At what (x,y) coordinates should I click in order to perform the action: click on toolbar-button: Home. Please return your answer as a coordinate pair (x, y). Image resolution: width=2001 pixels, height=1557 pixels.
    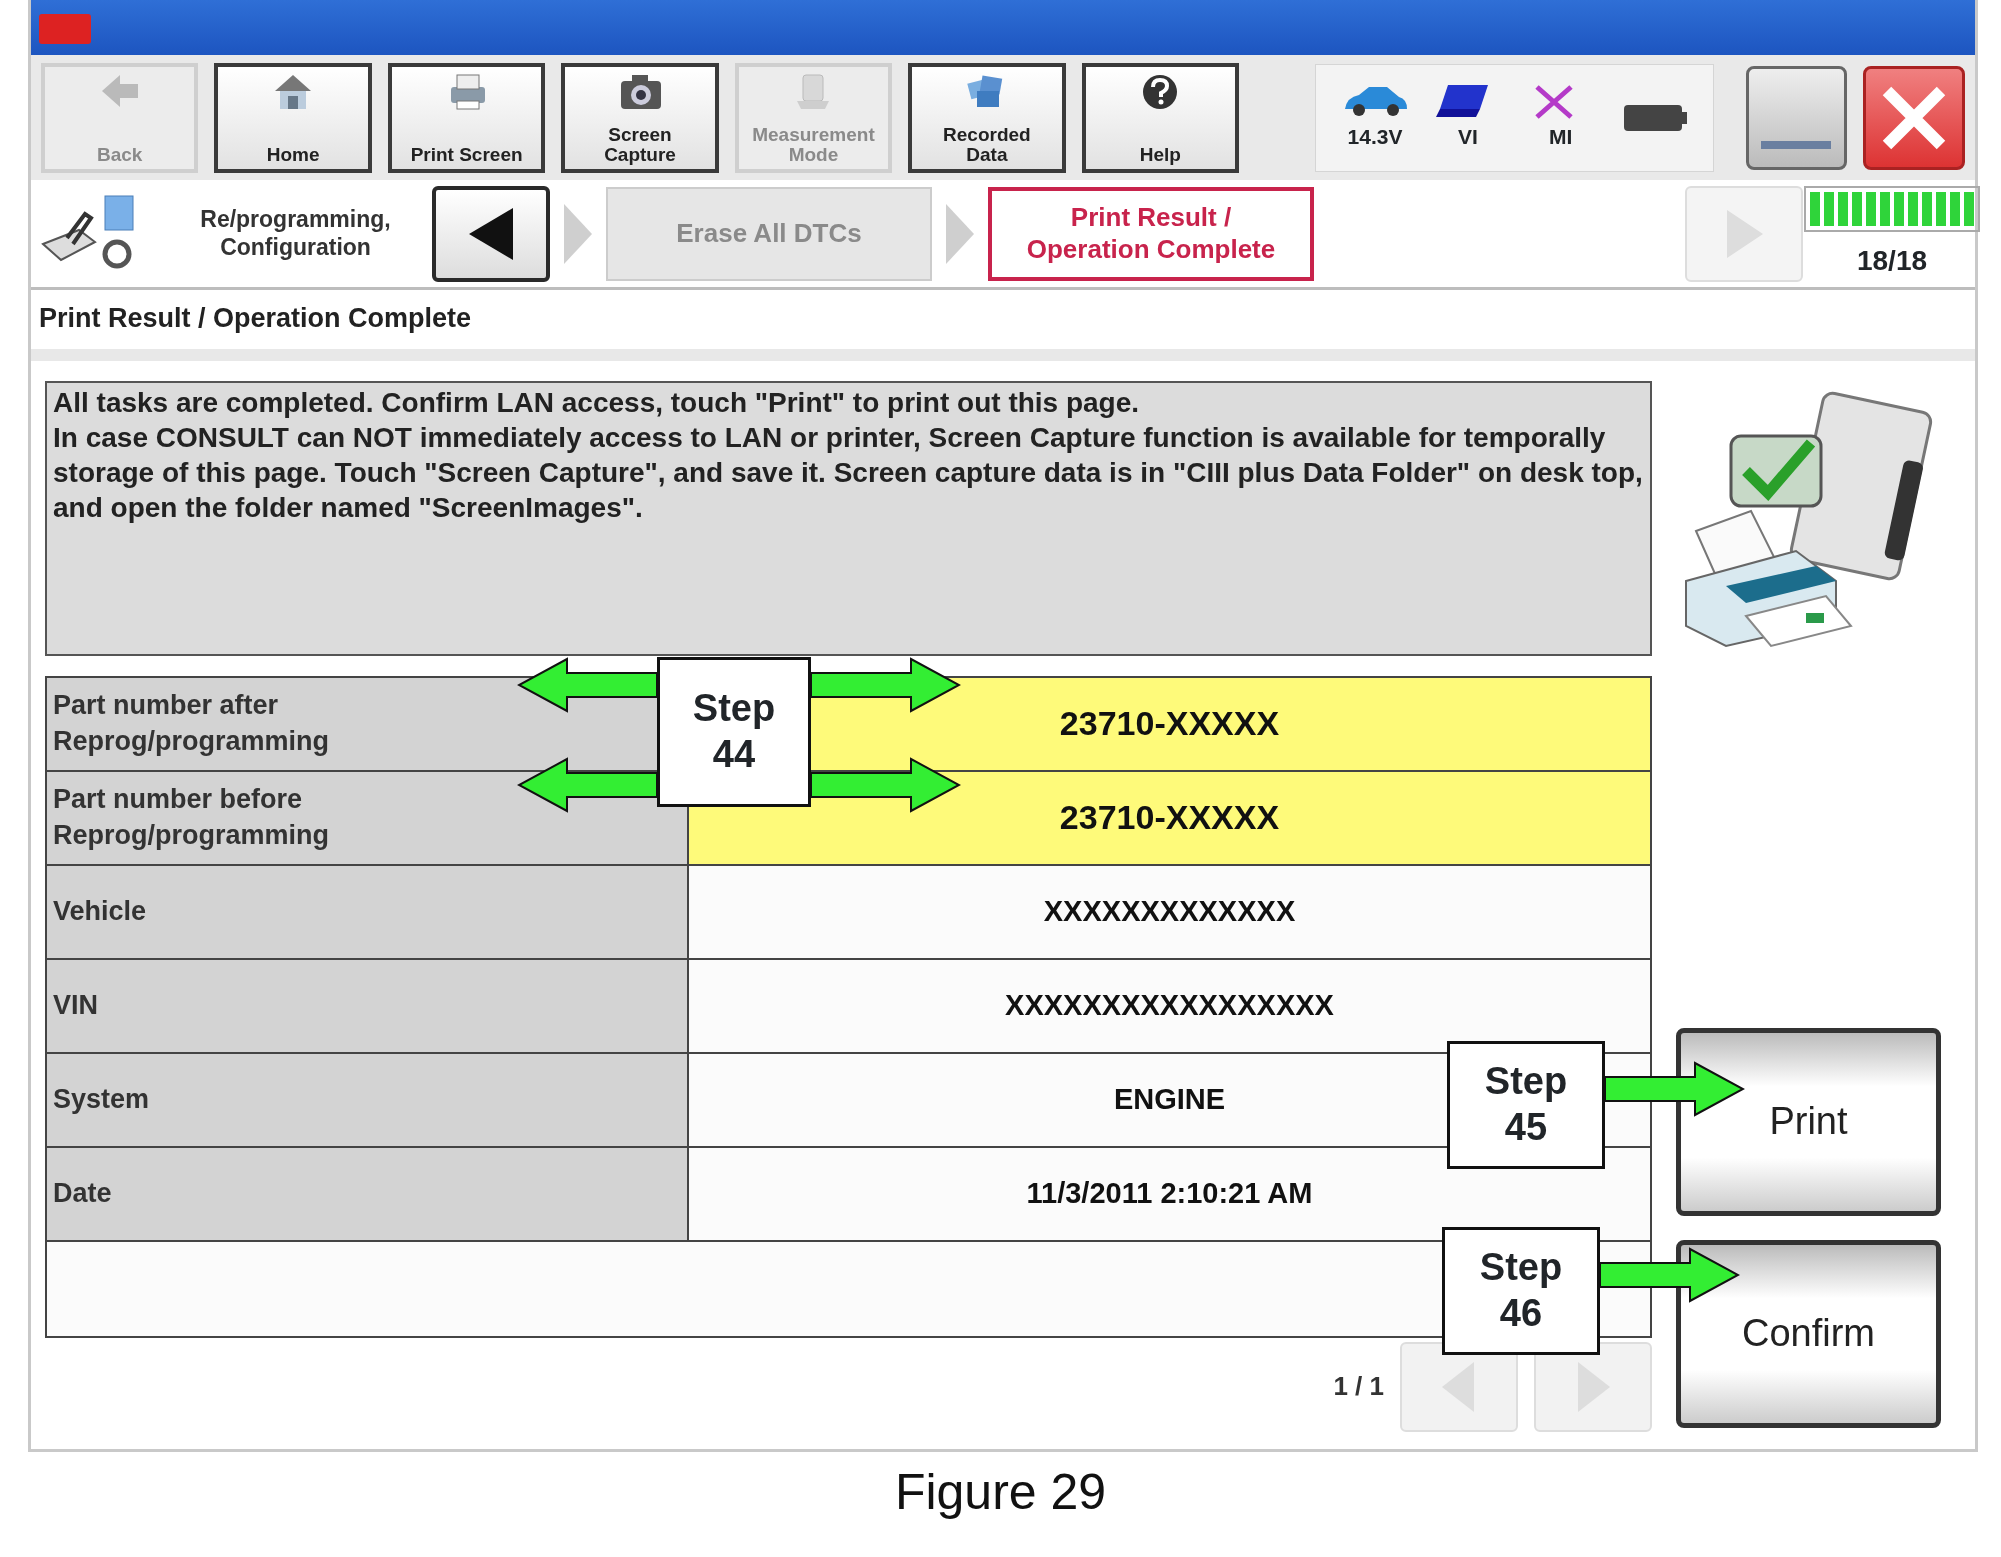
    Looking at the image, I should click on (293, 117).